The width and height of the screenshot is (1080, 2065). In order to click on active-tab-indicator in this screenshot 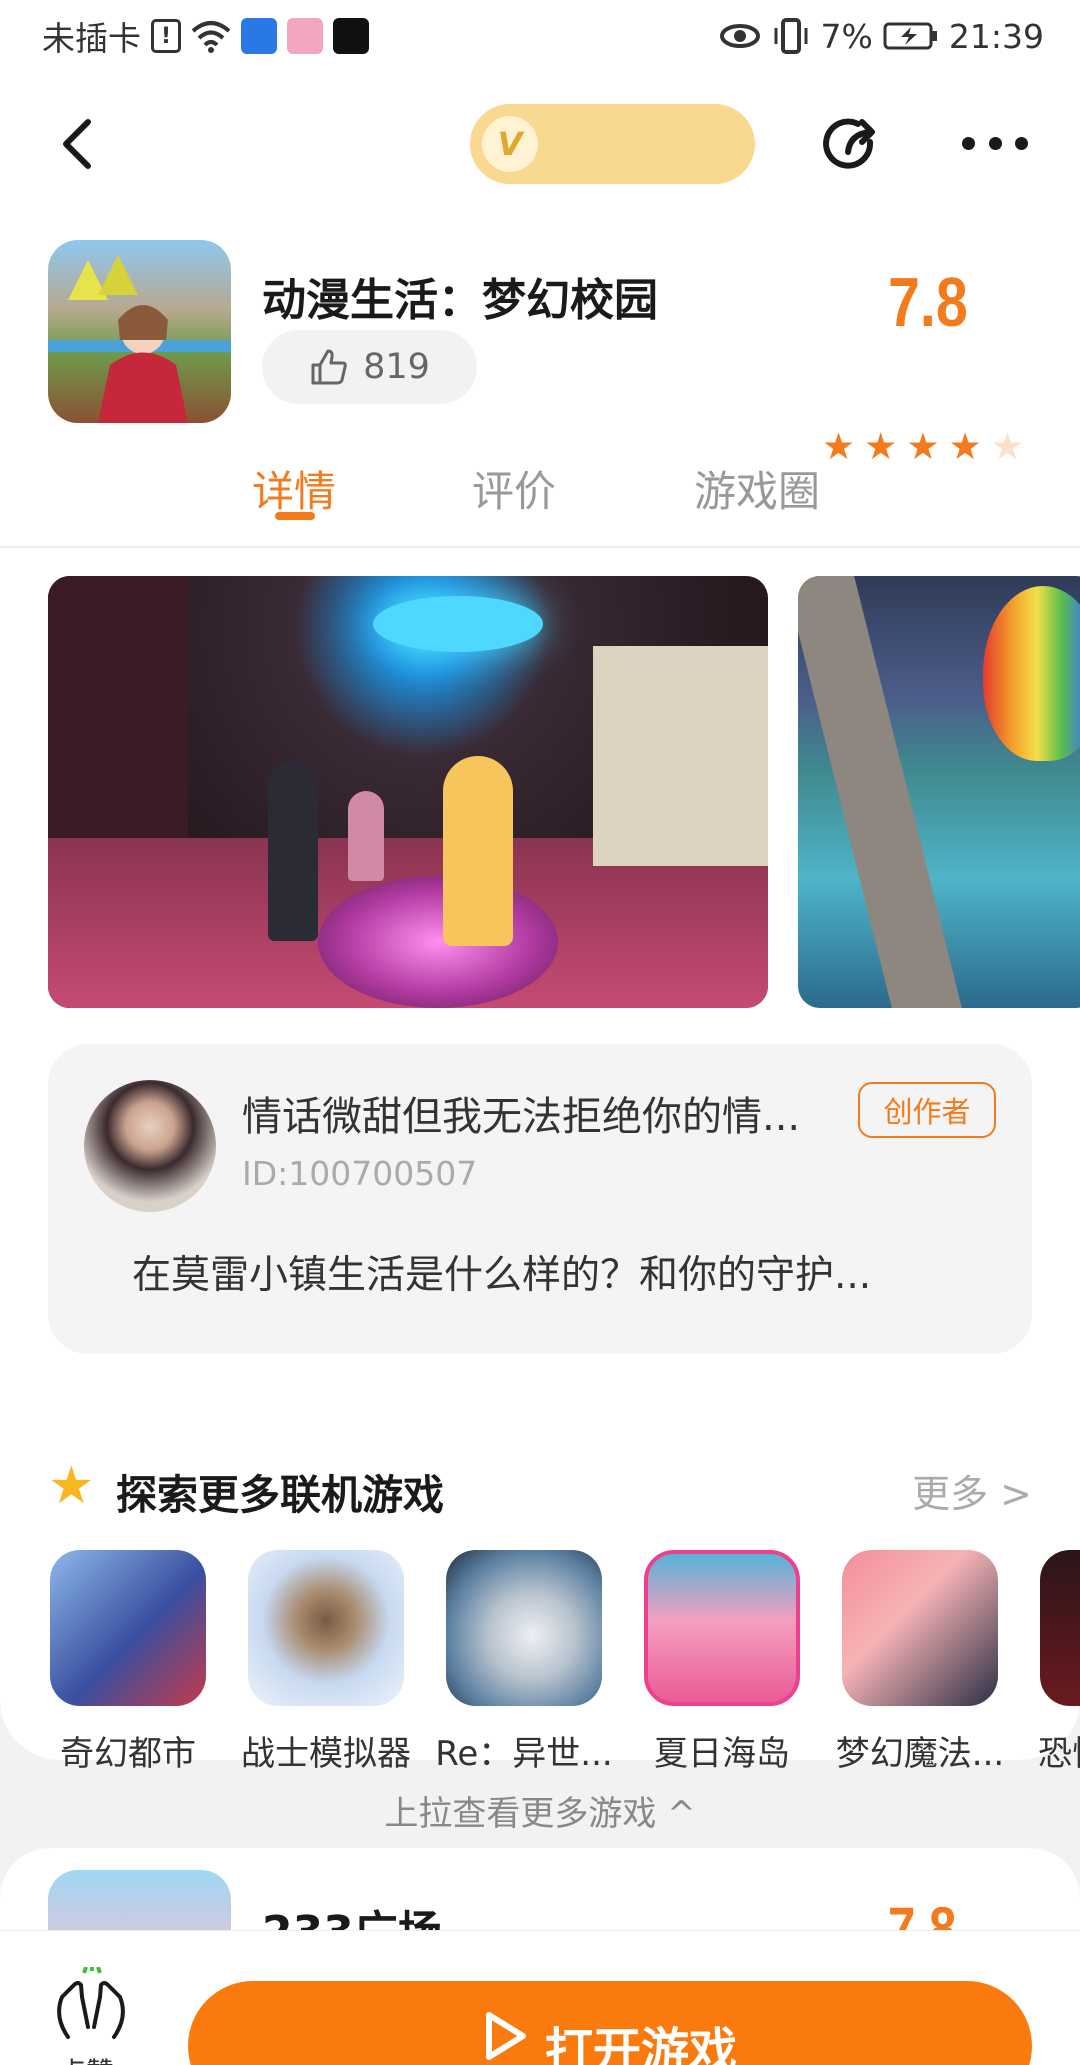, I will do `click(295, 516)`.